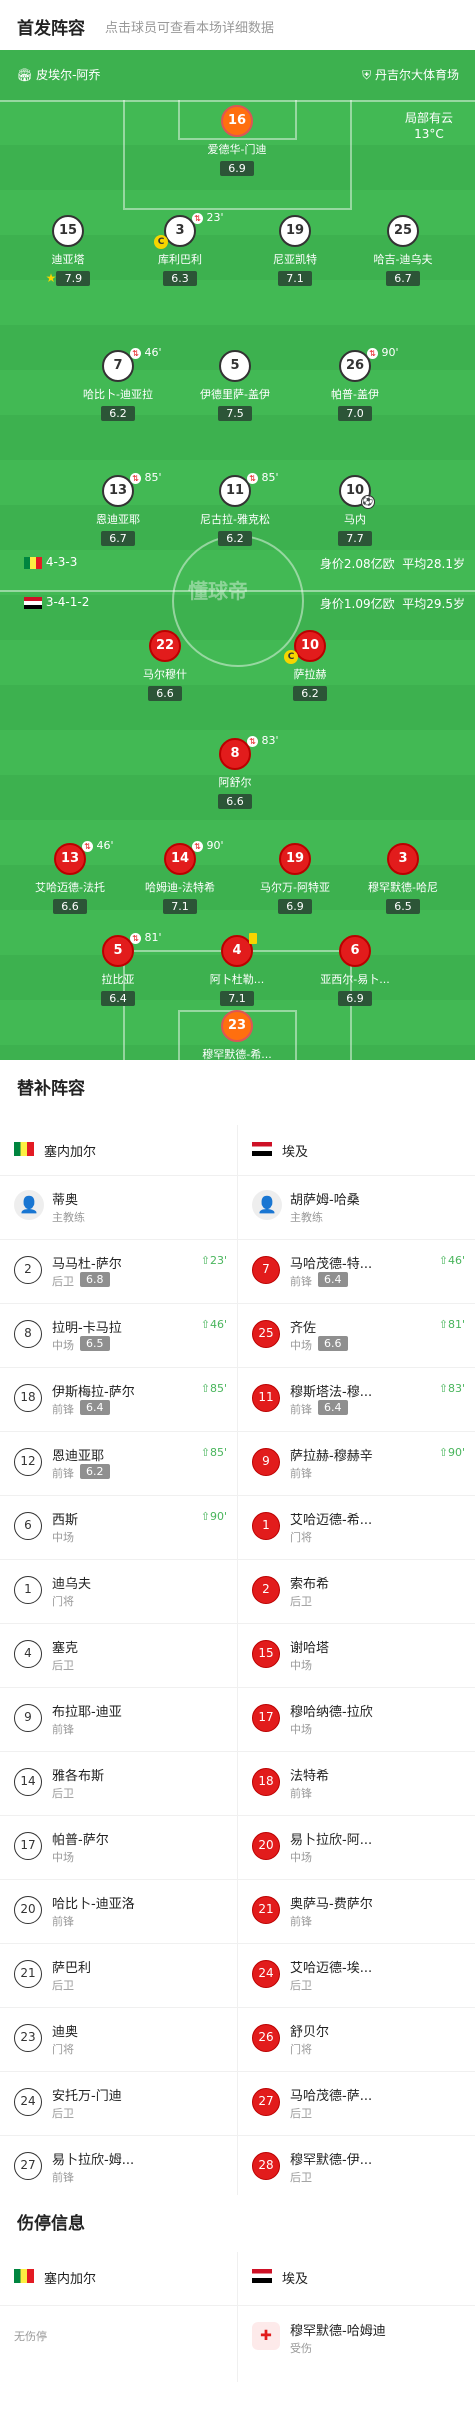  What do you see at coordinates (356, 1207) in the screenshot?
I see `sub-player-row: 👤 胡萨姆-哈桑 主教练` at bounding box center [356, 1207].